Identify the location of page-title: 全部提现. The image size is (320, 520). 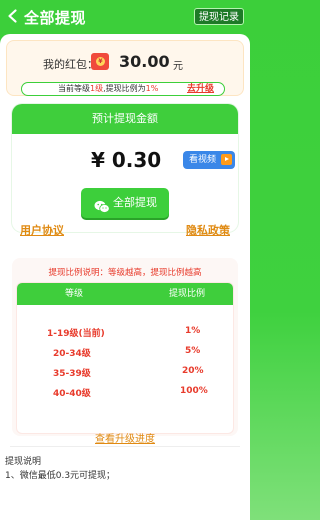
(55, 18).